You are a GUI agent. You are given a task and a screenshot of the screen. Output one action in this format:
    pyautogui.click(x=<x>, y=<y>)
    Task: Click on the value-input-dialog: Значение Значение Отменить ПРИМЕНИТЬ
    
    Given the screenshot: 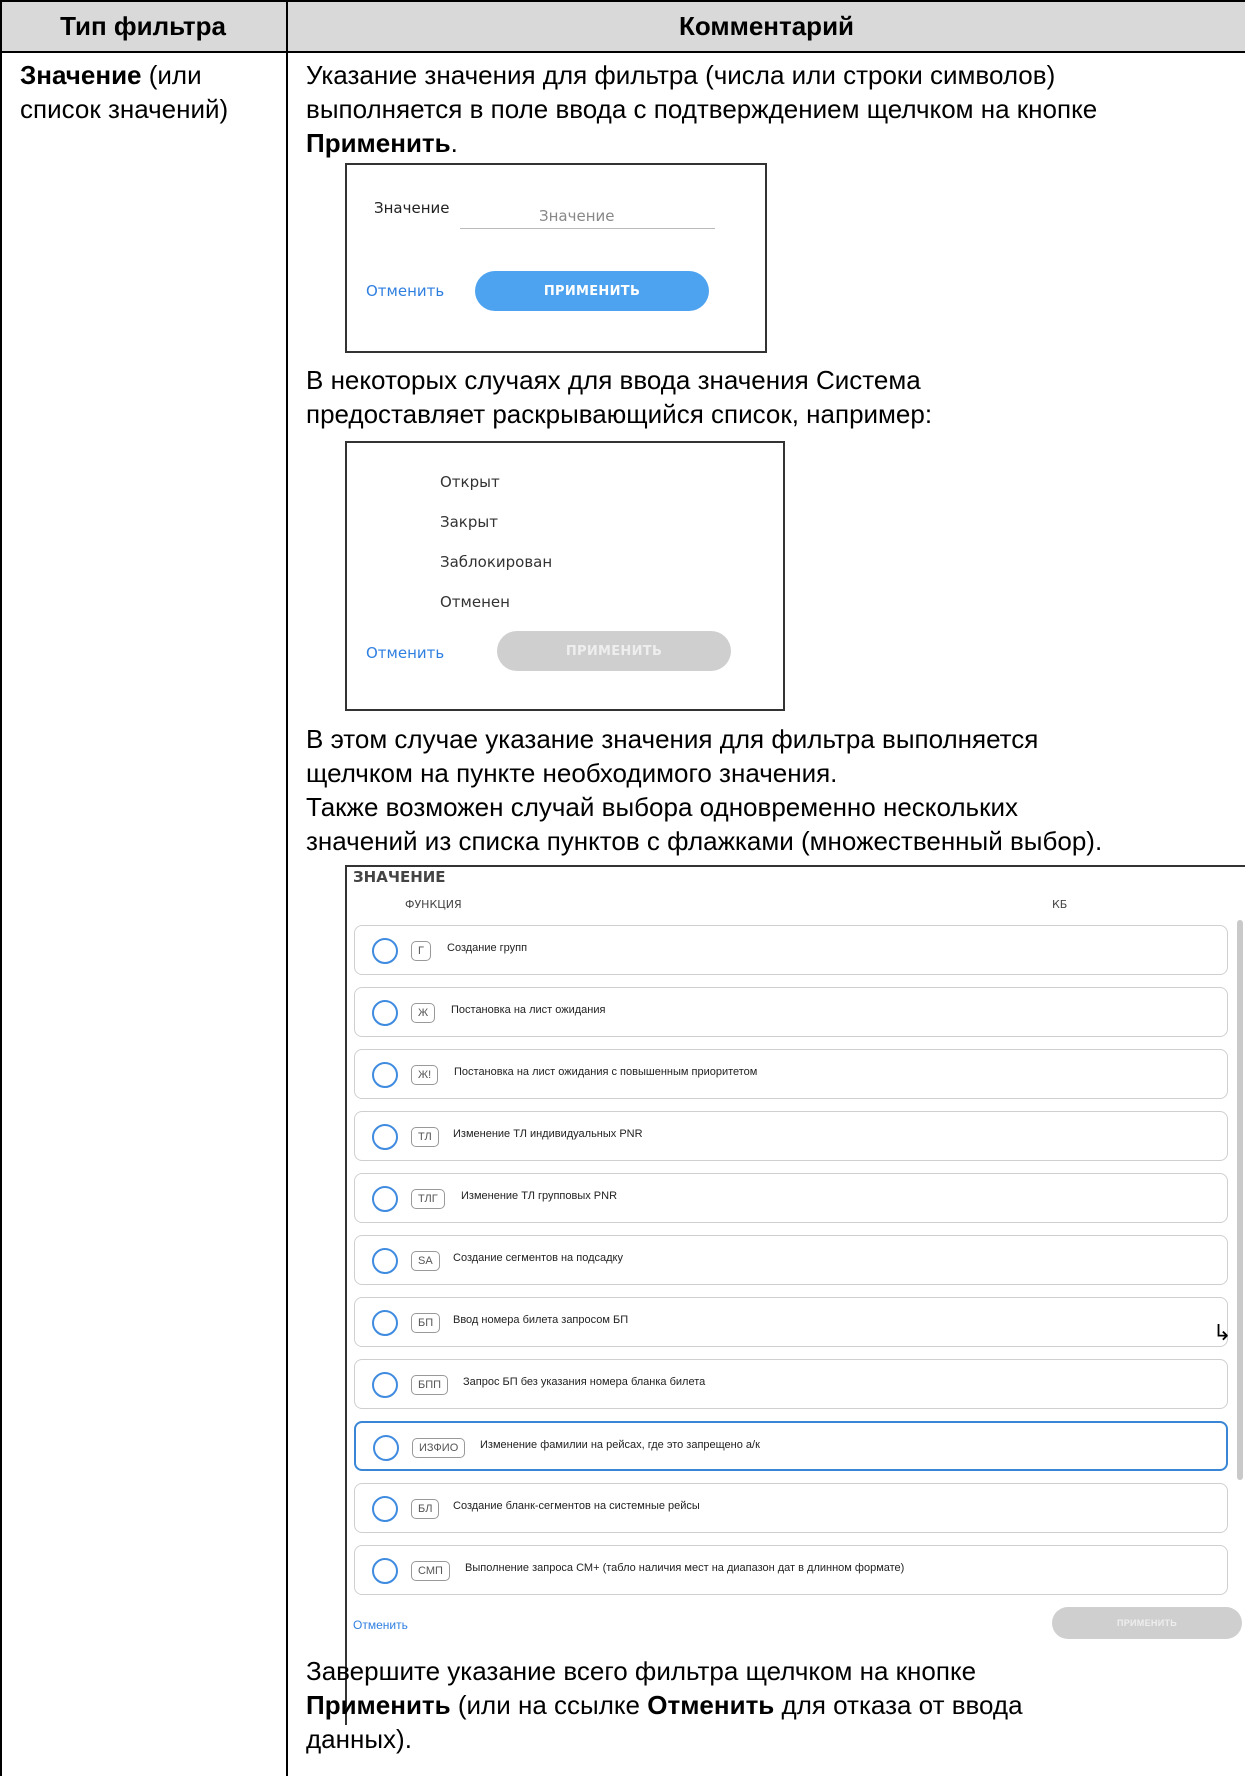 What is the action you would take?
    pyautogui.click(x=556, y=258)
    